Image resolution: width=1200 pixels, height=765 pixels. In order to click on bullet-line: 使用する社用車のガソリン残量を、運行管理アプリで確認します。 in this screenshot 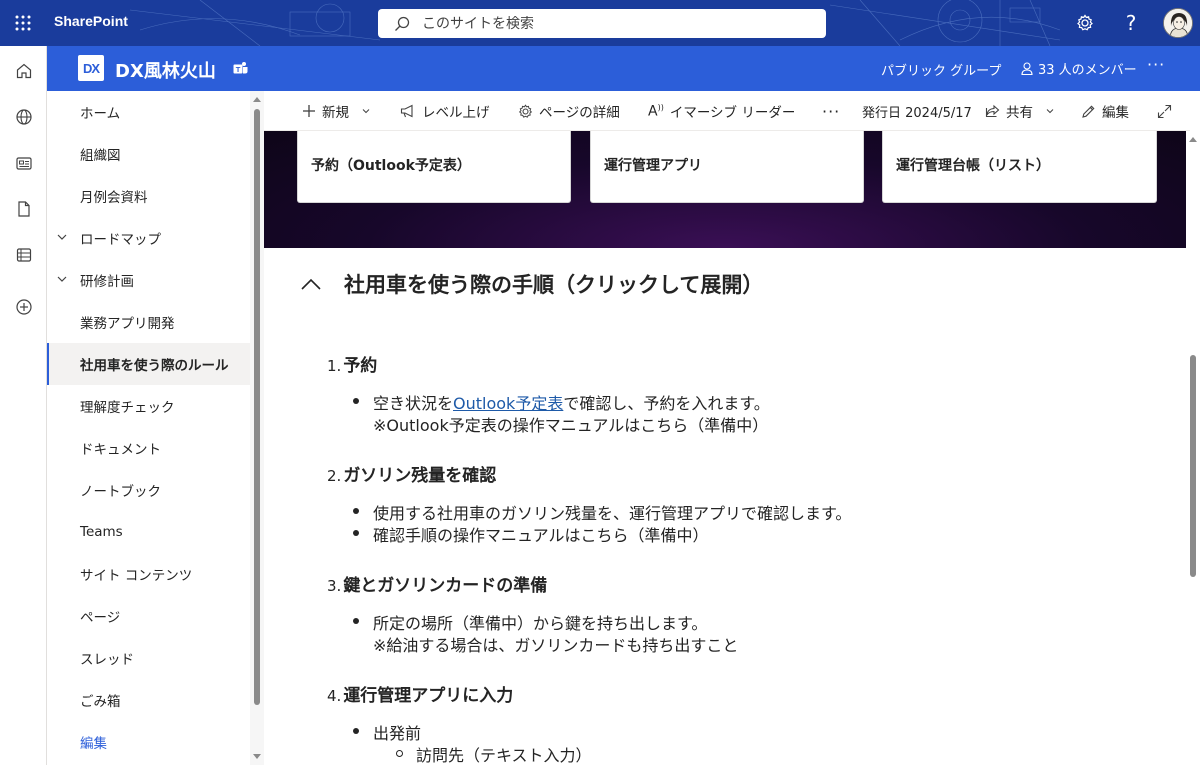, I will do `click(602, 512)`.